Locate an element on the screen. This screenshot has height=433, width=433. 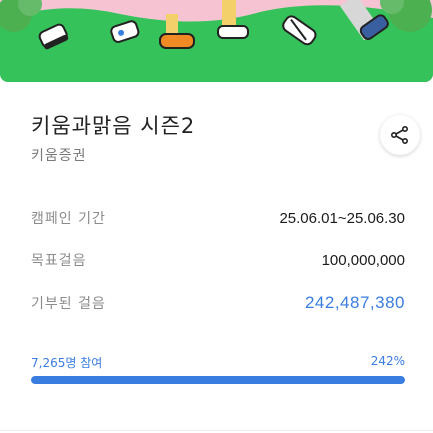
participants-count: 7,265명 참여 is located at coordinates (67, 363).